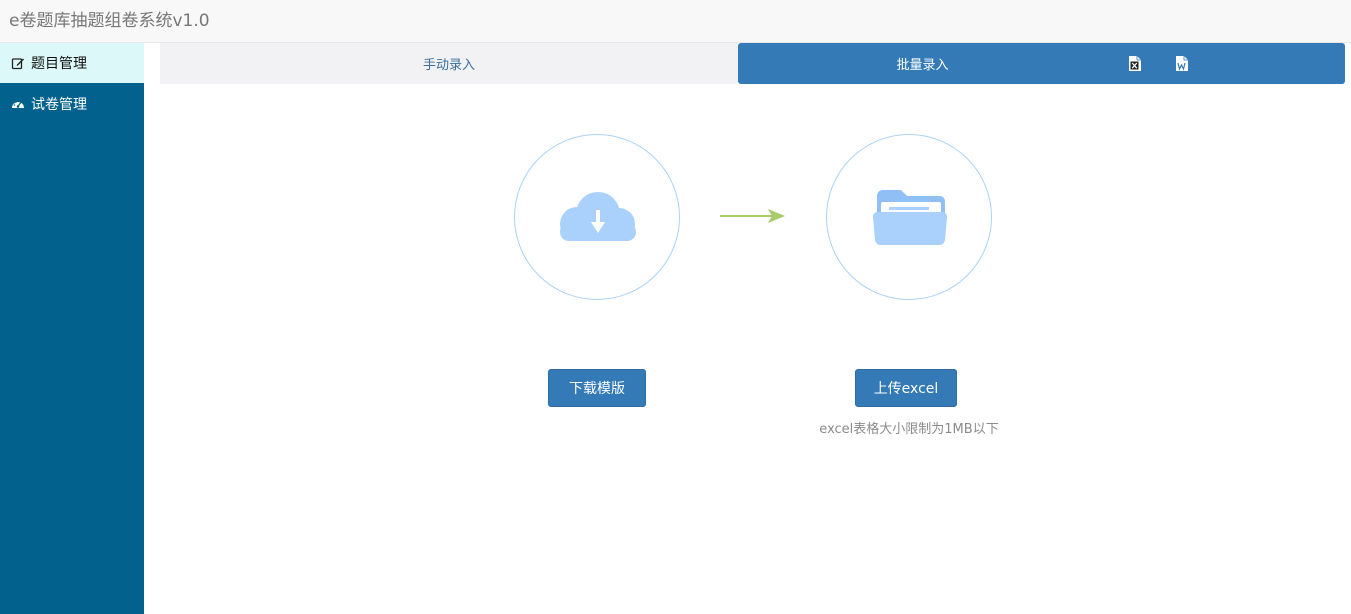 The height and width of the screenshot is (614, 1351). I want to click on button-label: 下载模版, so click(597, 389).